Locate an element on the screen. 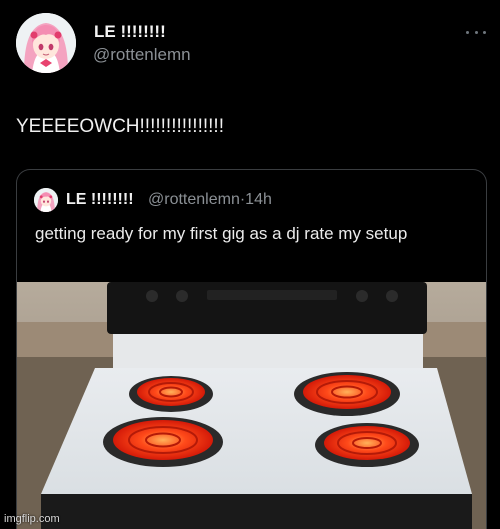 Image resolution: width=500 pixels, height=529 pixels. avatar is located at coordinates (46, 43).